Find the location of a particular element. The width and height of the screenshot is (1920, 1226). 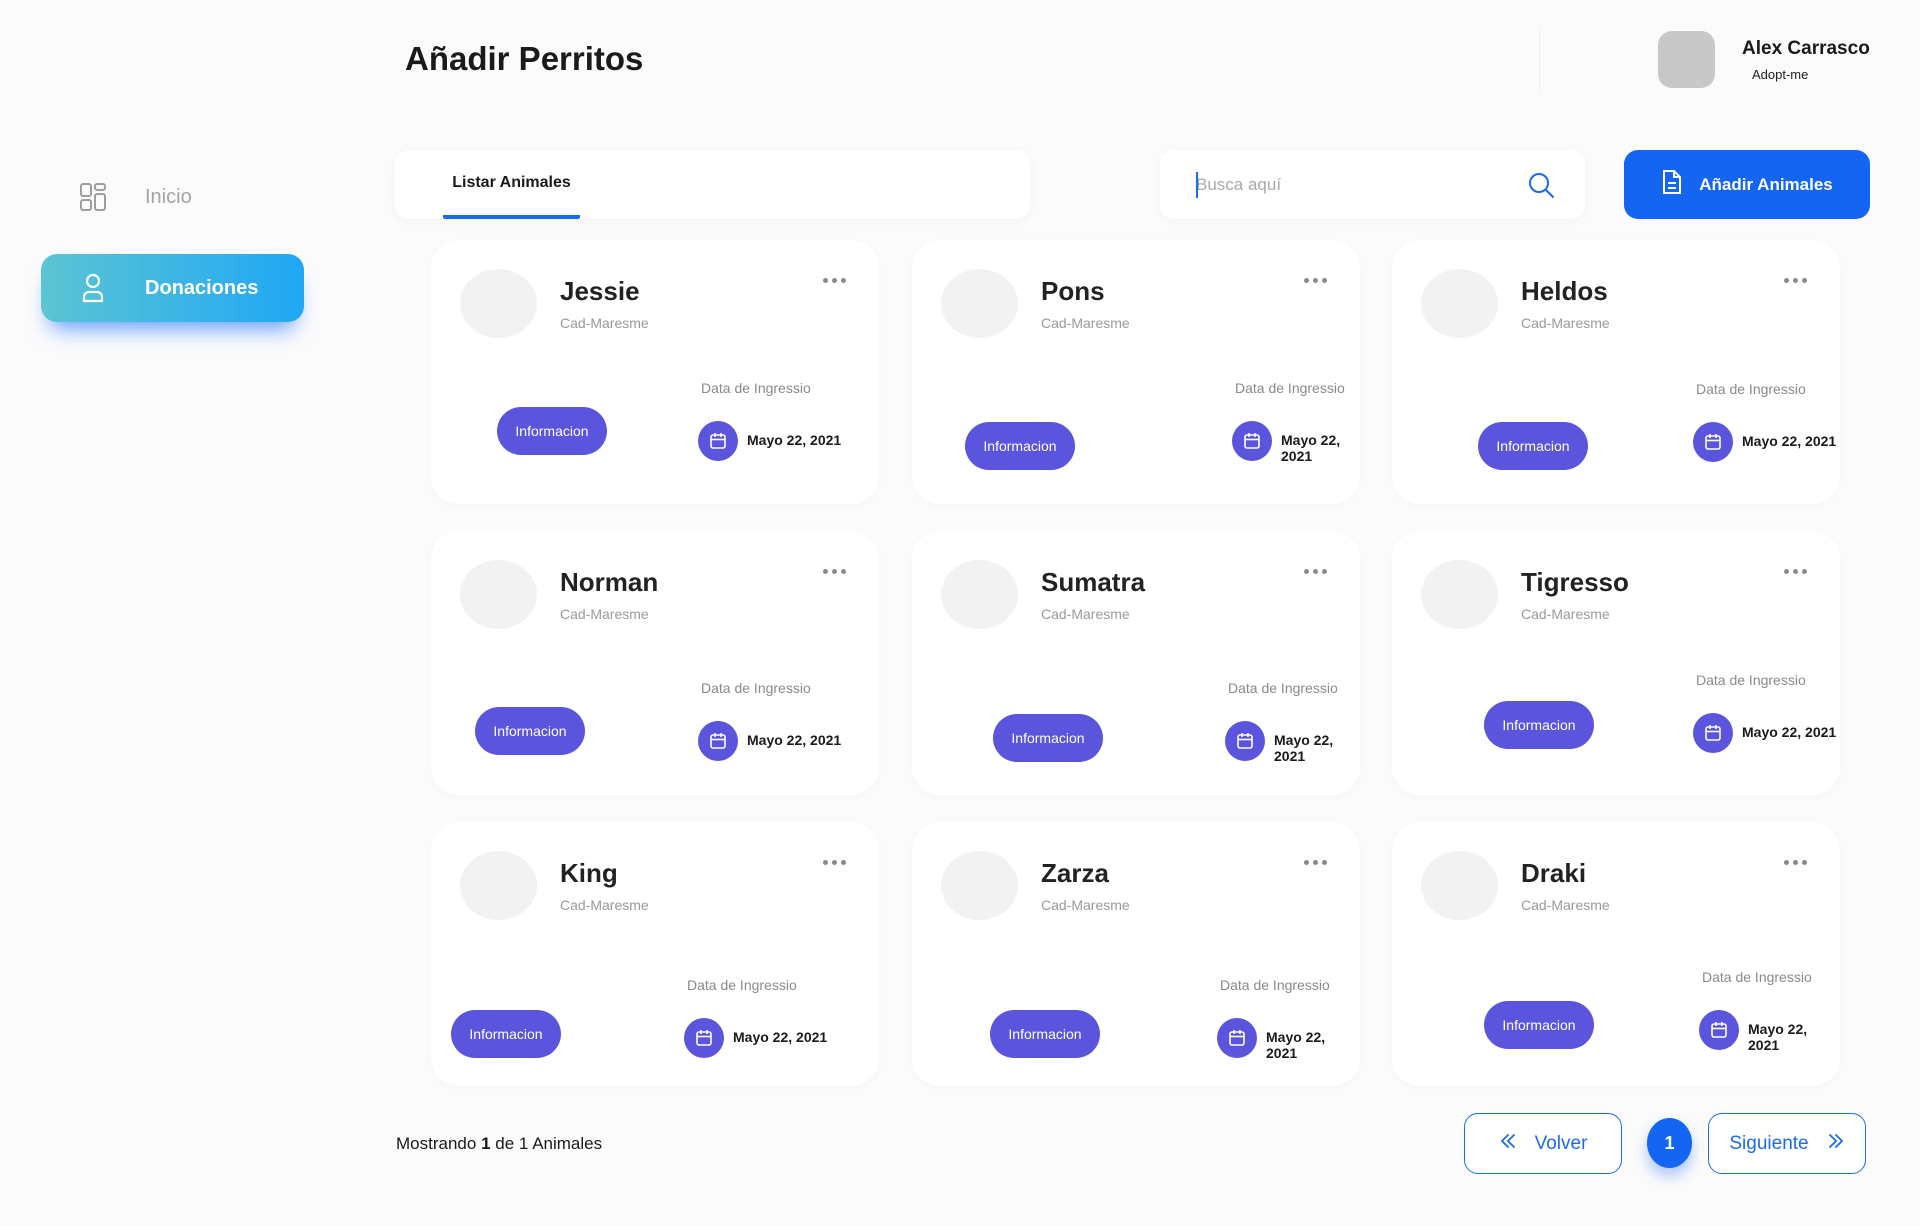

user-icon is located at coordinates (93, 288).